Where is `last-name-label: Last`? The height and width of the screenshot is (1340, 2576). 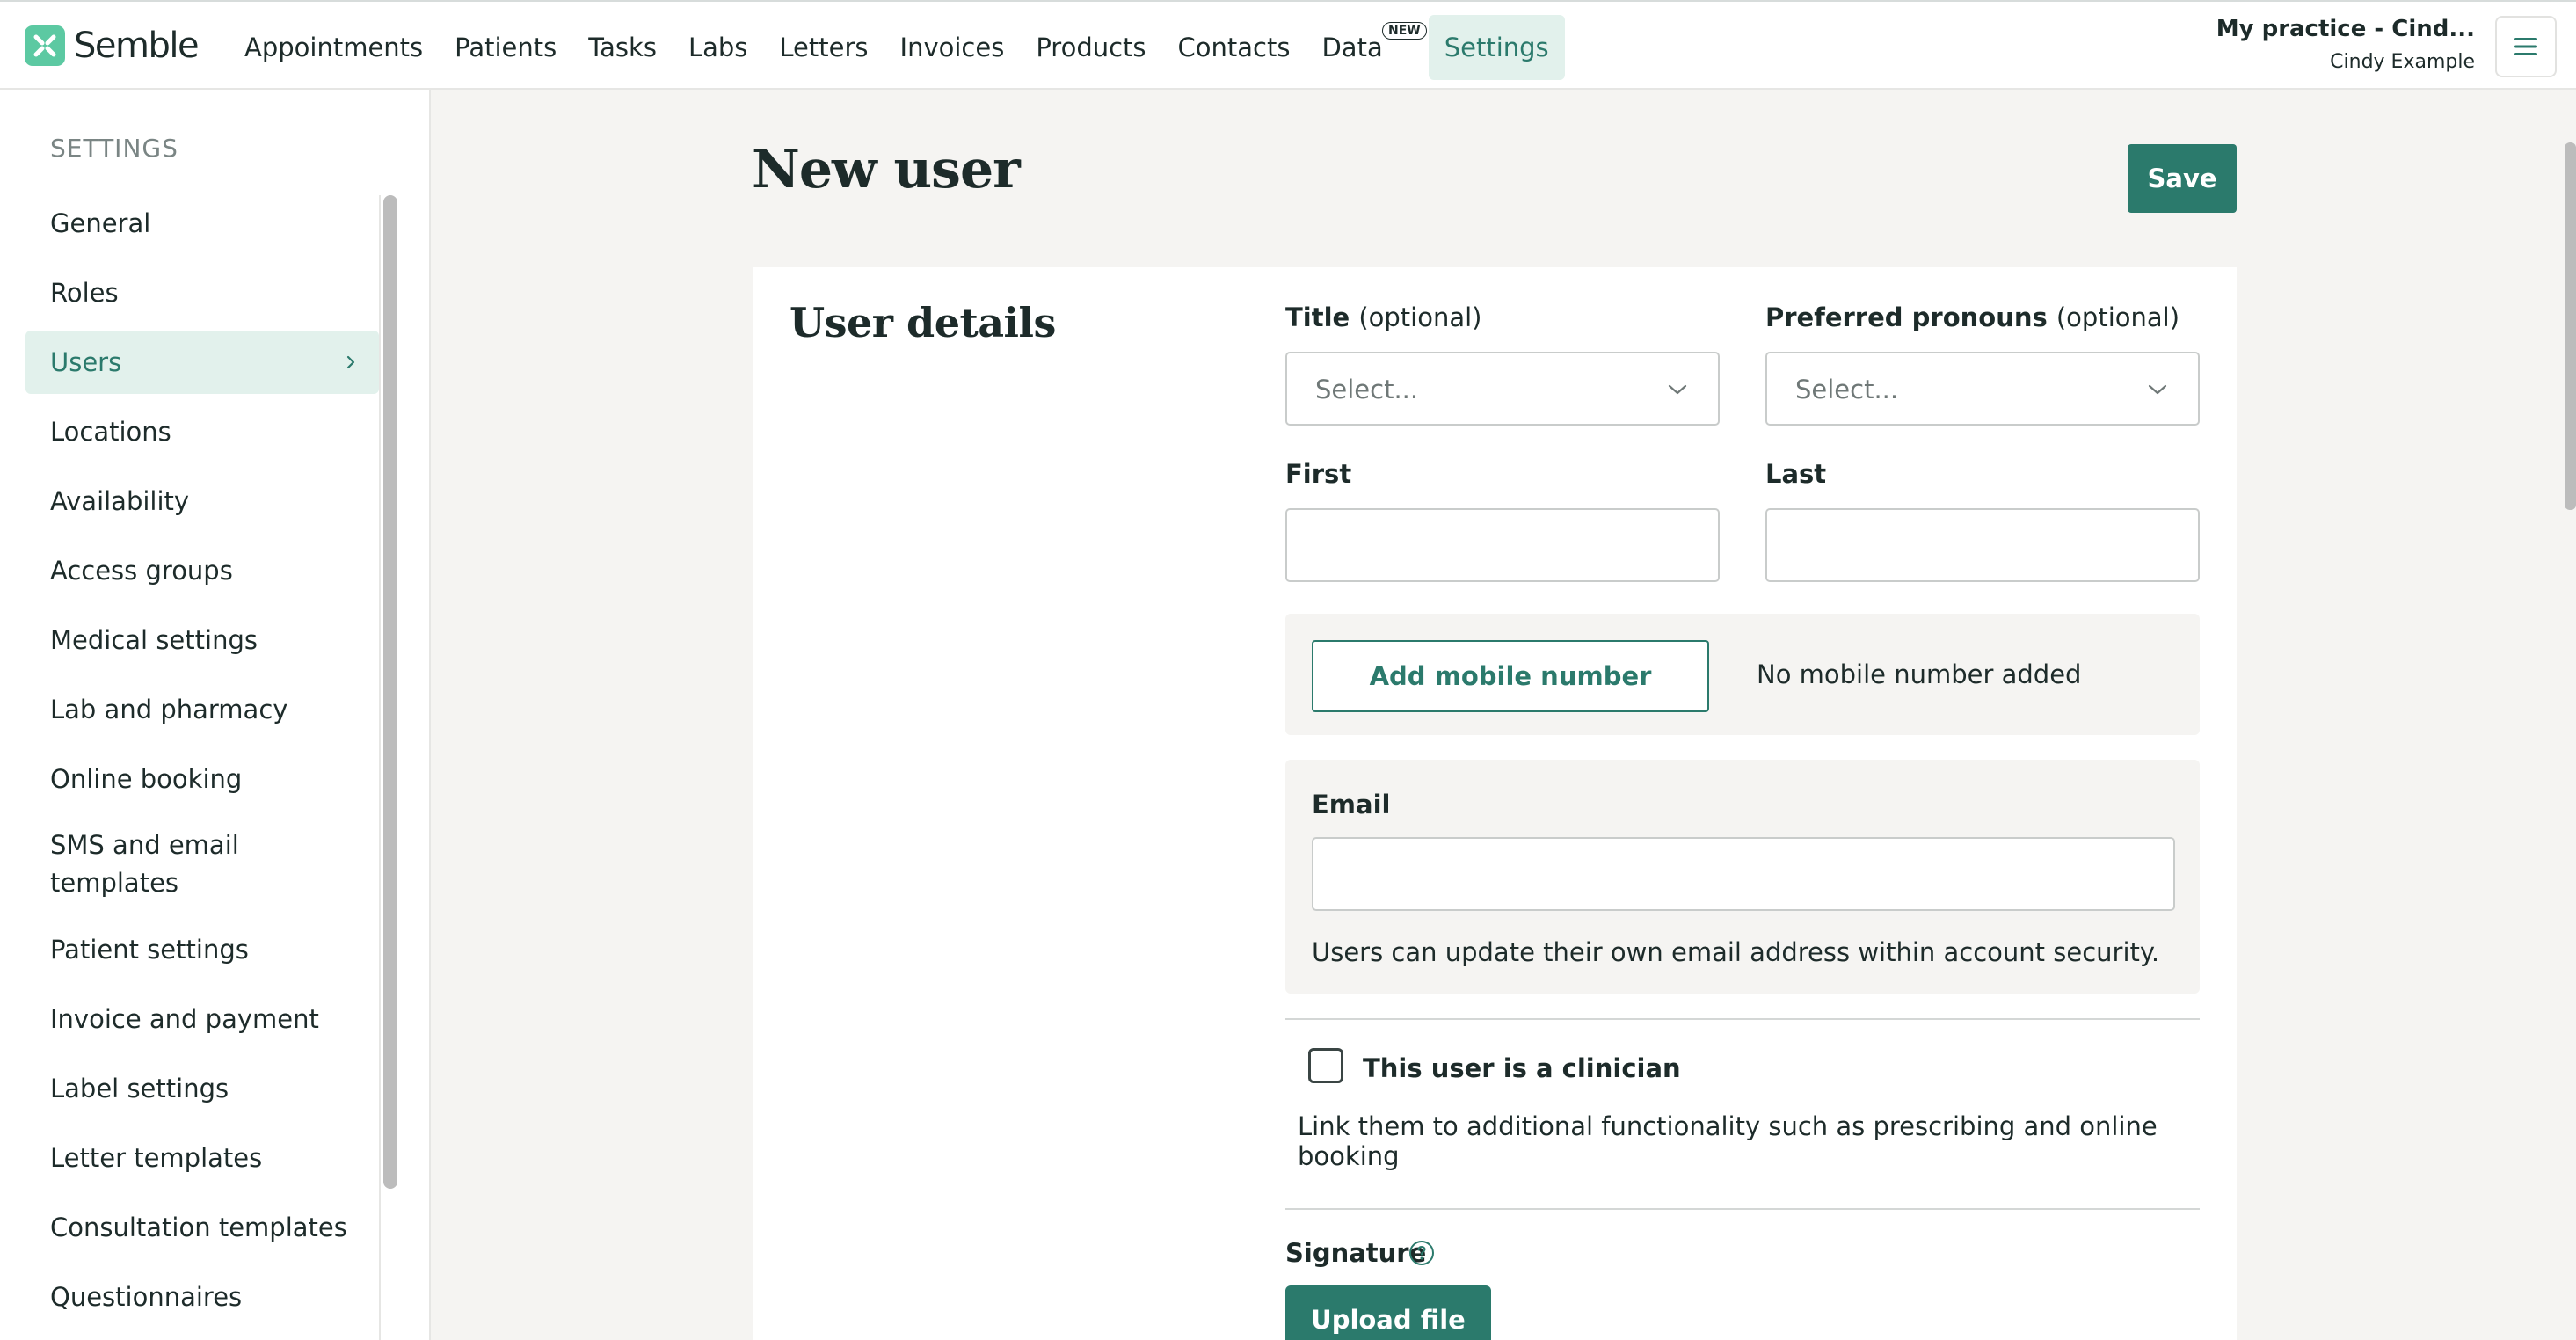
last-name-label: Last is located at coordinates (1796, 474).